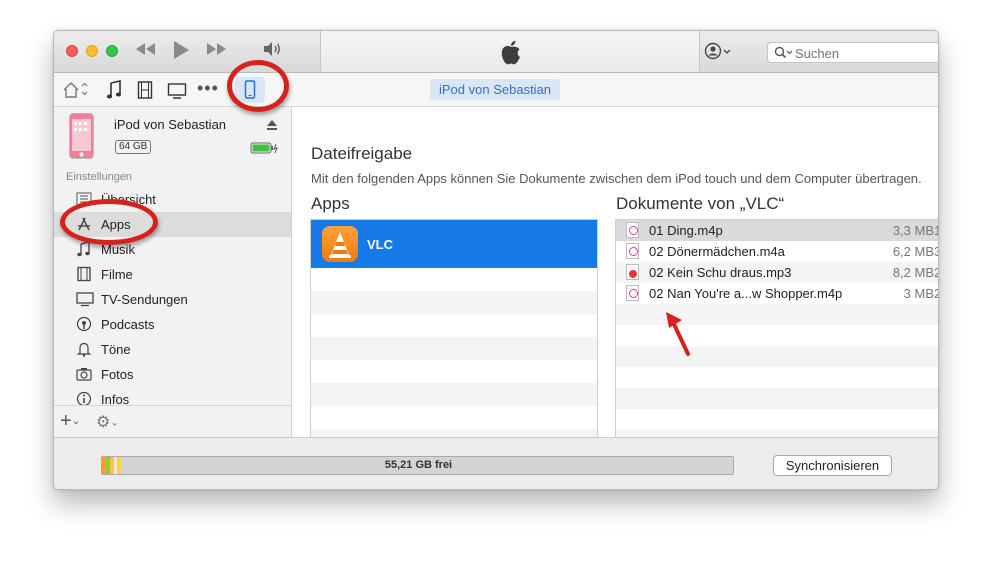 Image resolution: width=992 pixels, height=567 pixels. I want to click on sidebar-item-label: Podcasts, so click(128, 324).